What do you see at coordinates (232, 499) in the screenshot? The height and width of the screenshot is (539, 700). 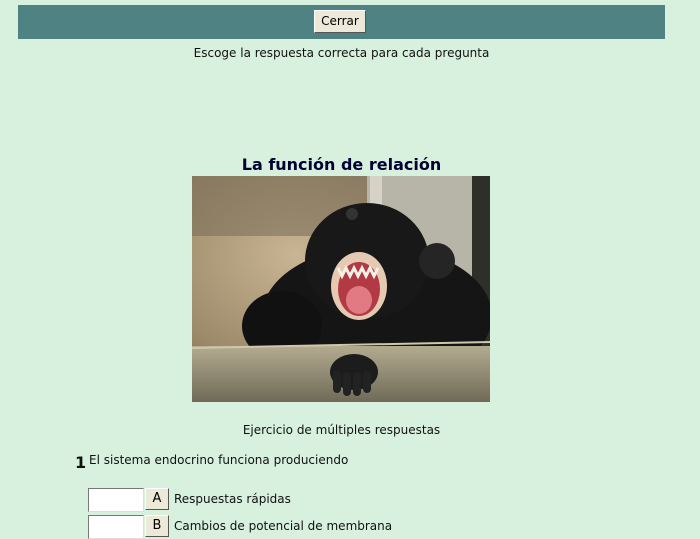 I see `answer-text-a: Respuestas rápidas` at bounding box center [232, 499].